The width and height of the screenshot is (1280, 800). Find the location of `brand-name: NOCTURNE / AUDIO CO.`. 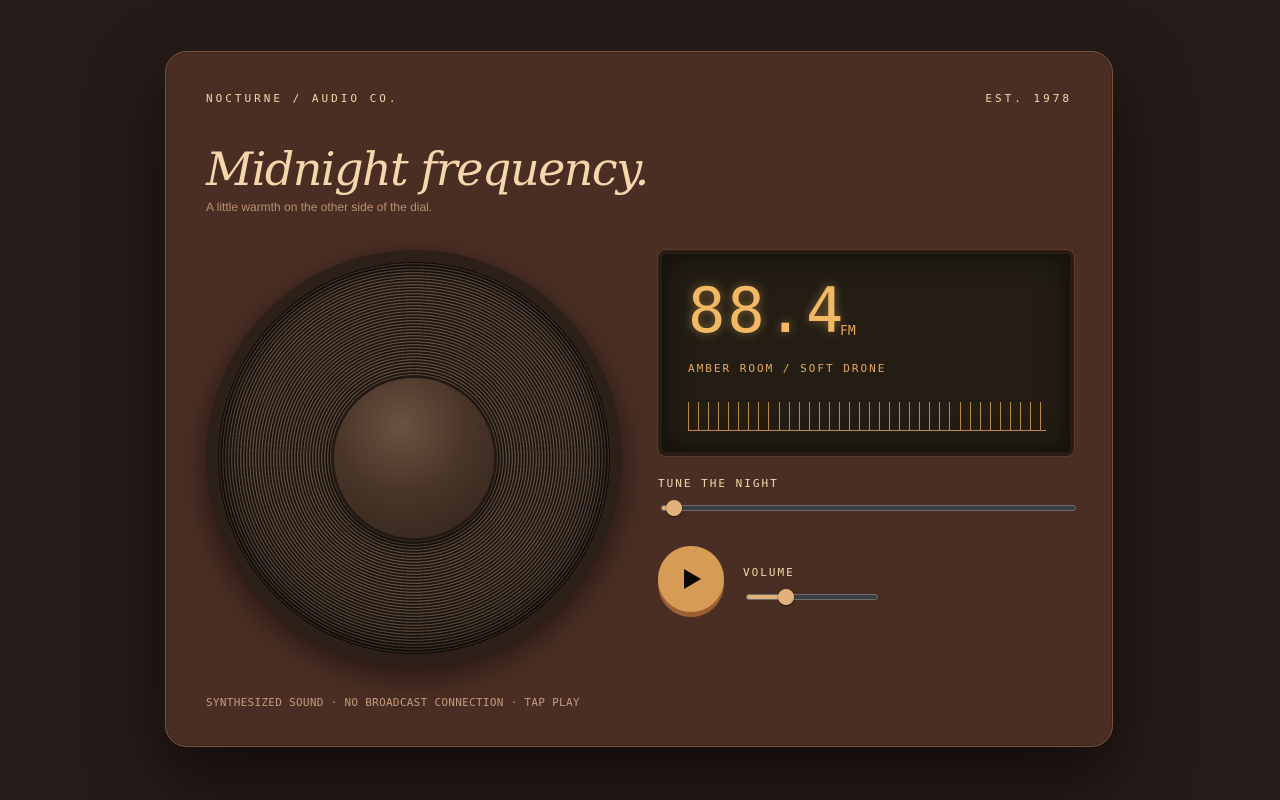

brand-name: NOCTURNE / AUDIO CO. is located at coordinates (302, 98).